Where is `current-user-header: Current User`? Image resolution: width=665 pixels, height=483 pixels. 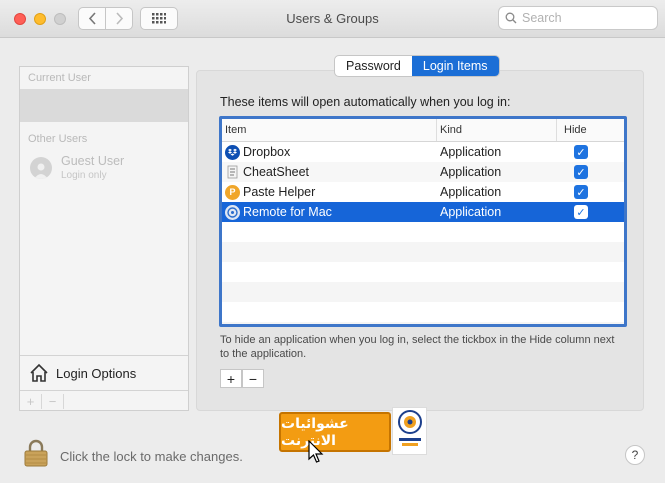
current-user-header: Current User is located at coordinates (59, 78).